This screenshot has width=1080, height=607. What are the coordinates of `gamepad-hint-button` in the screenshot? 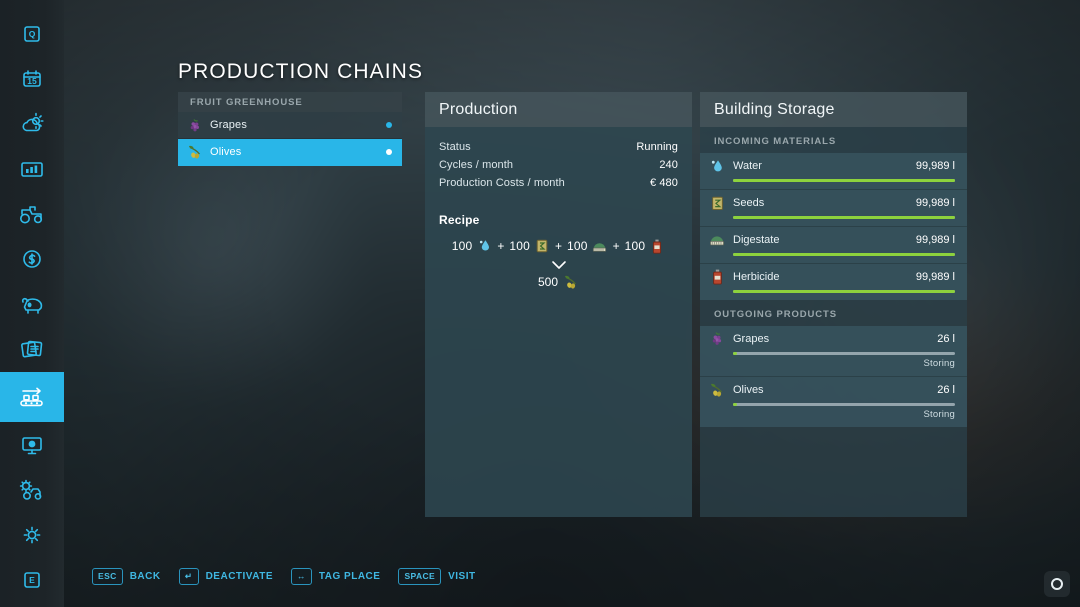 It's located at (1057, 584).